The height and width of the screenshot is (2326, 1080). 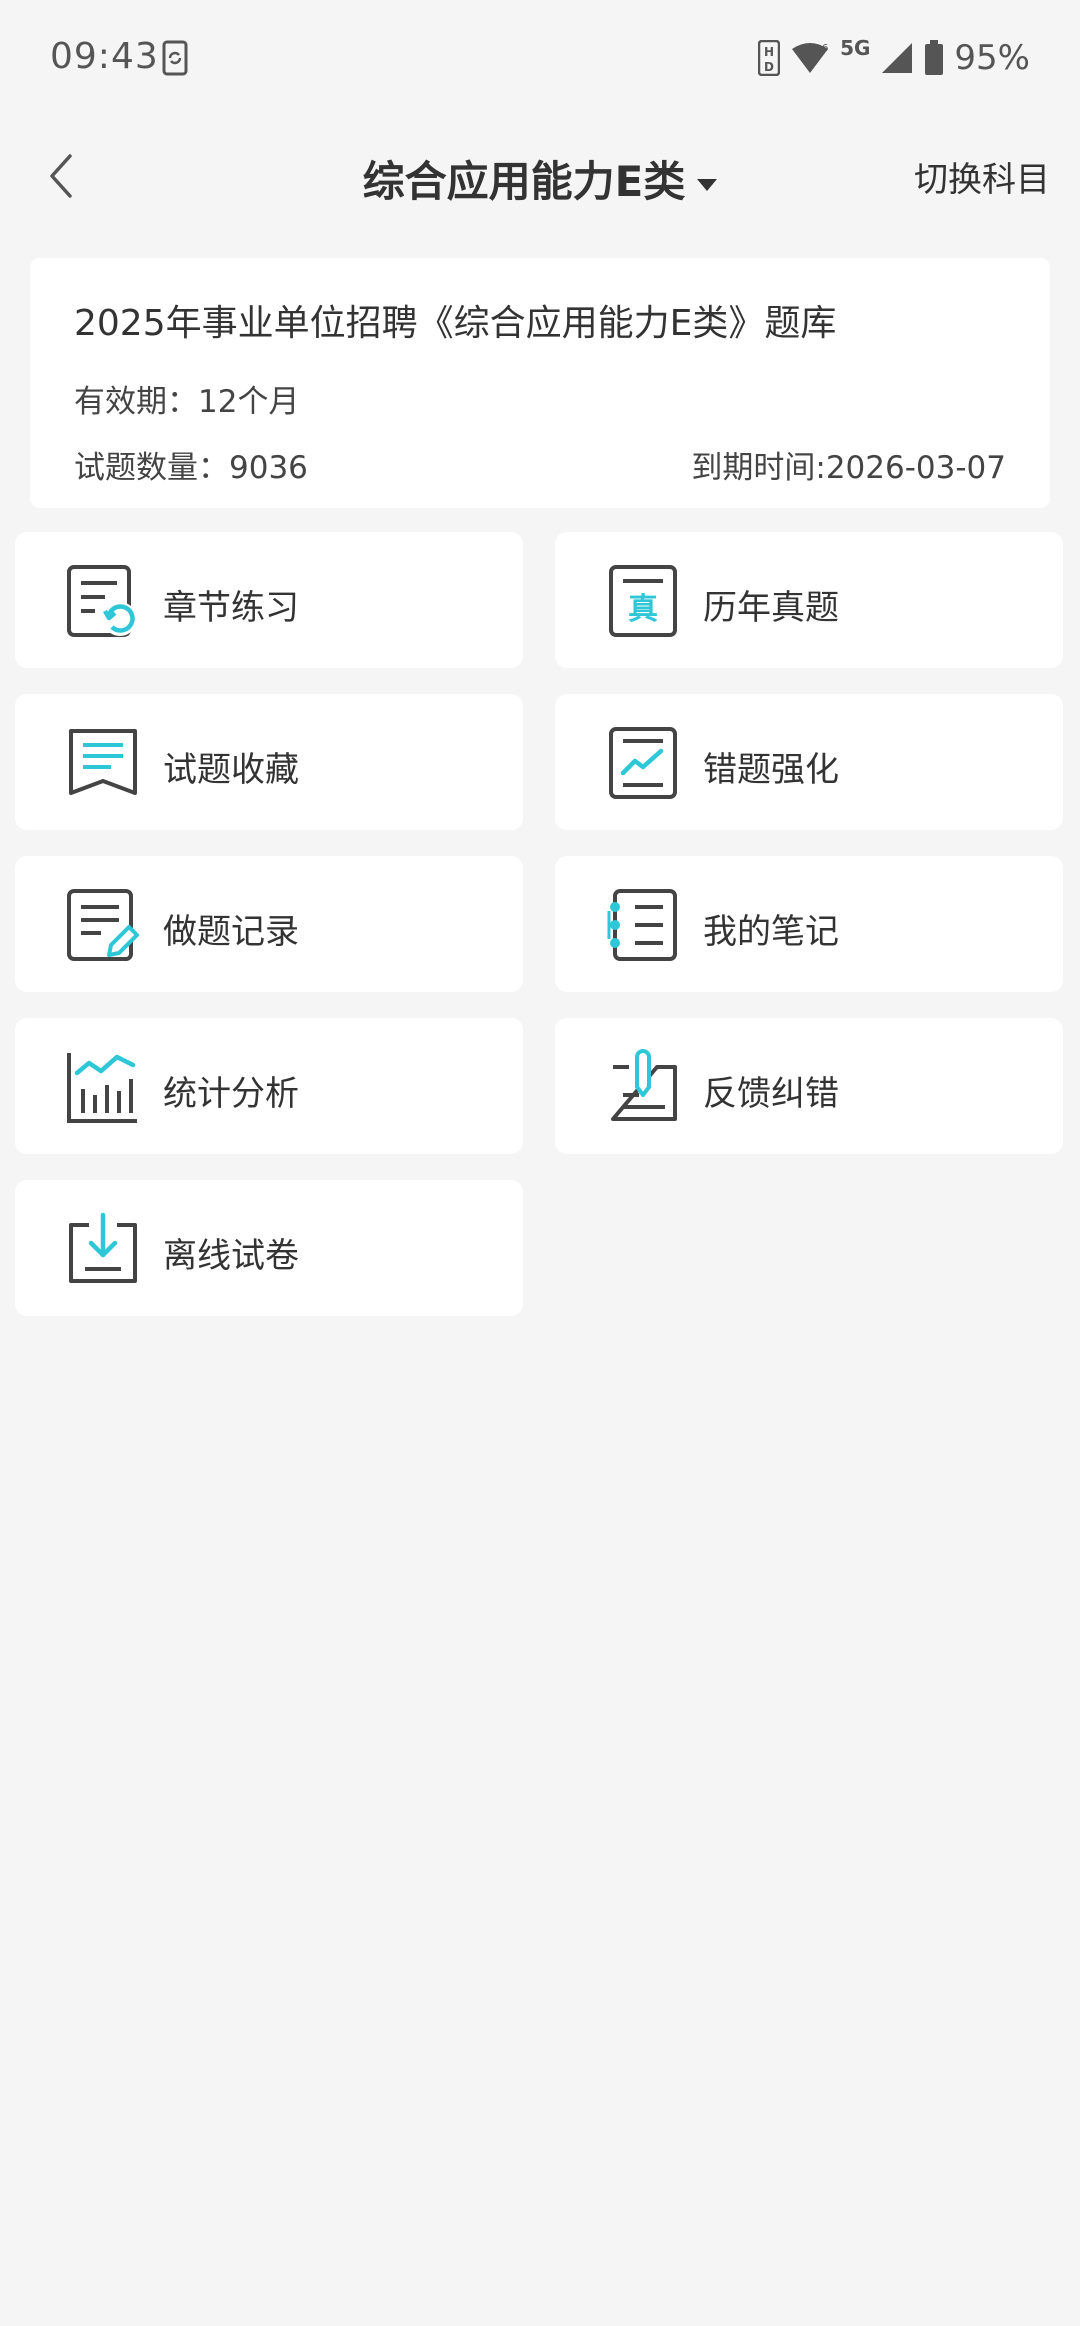 What do you see at coordinates (769, 52) in the screenshot?
I see `svg-text: H` at bounding box center [769, 52].